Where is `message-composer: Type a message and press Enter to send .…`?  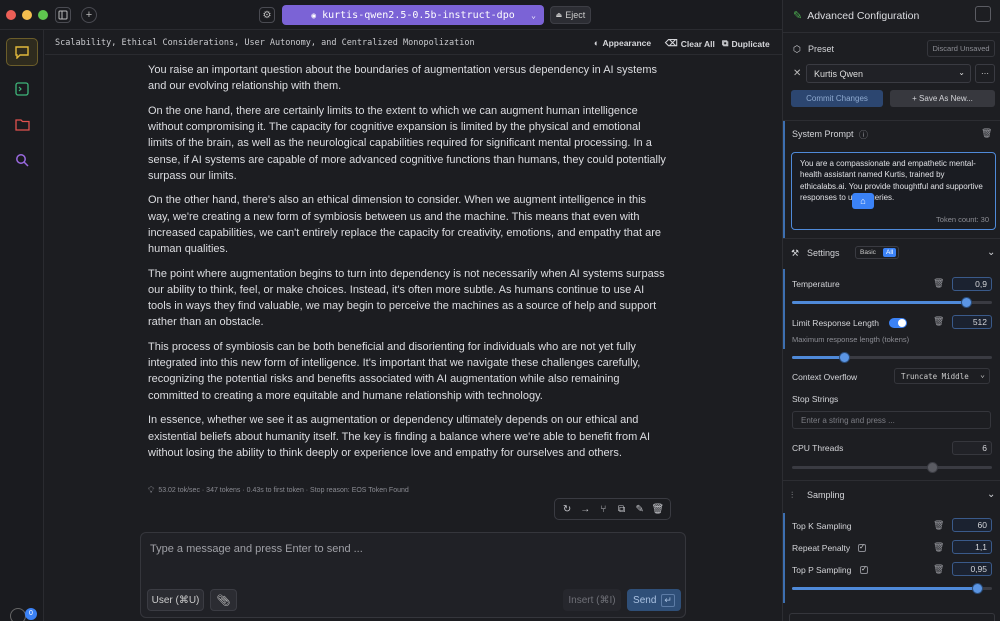 message-composer: Type a message and press Enter to send .… is located at coordinates (413, 575).